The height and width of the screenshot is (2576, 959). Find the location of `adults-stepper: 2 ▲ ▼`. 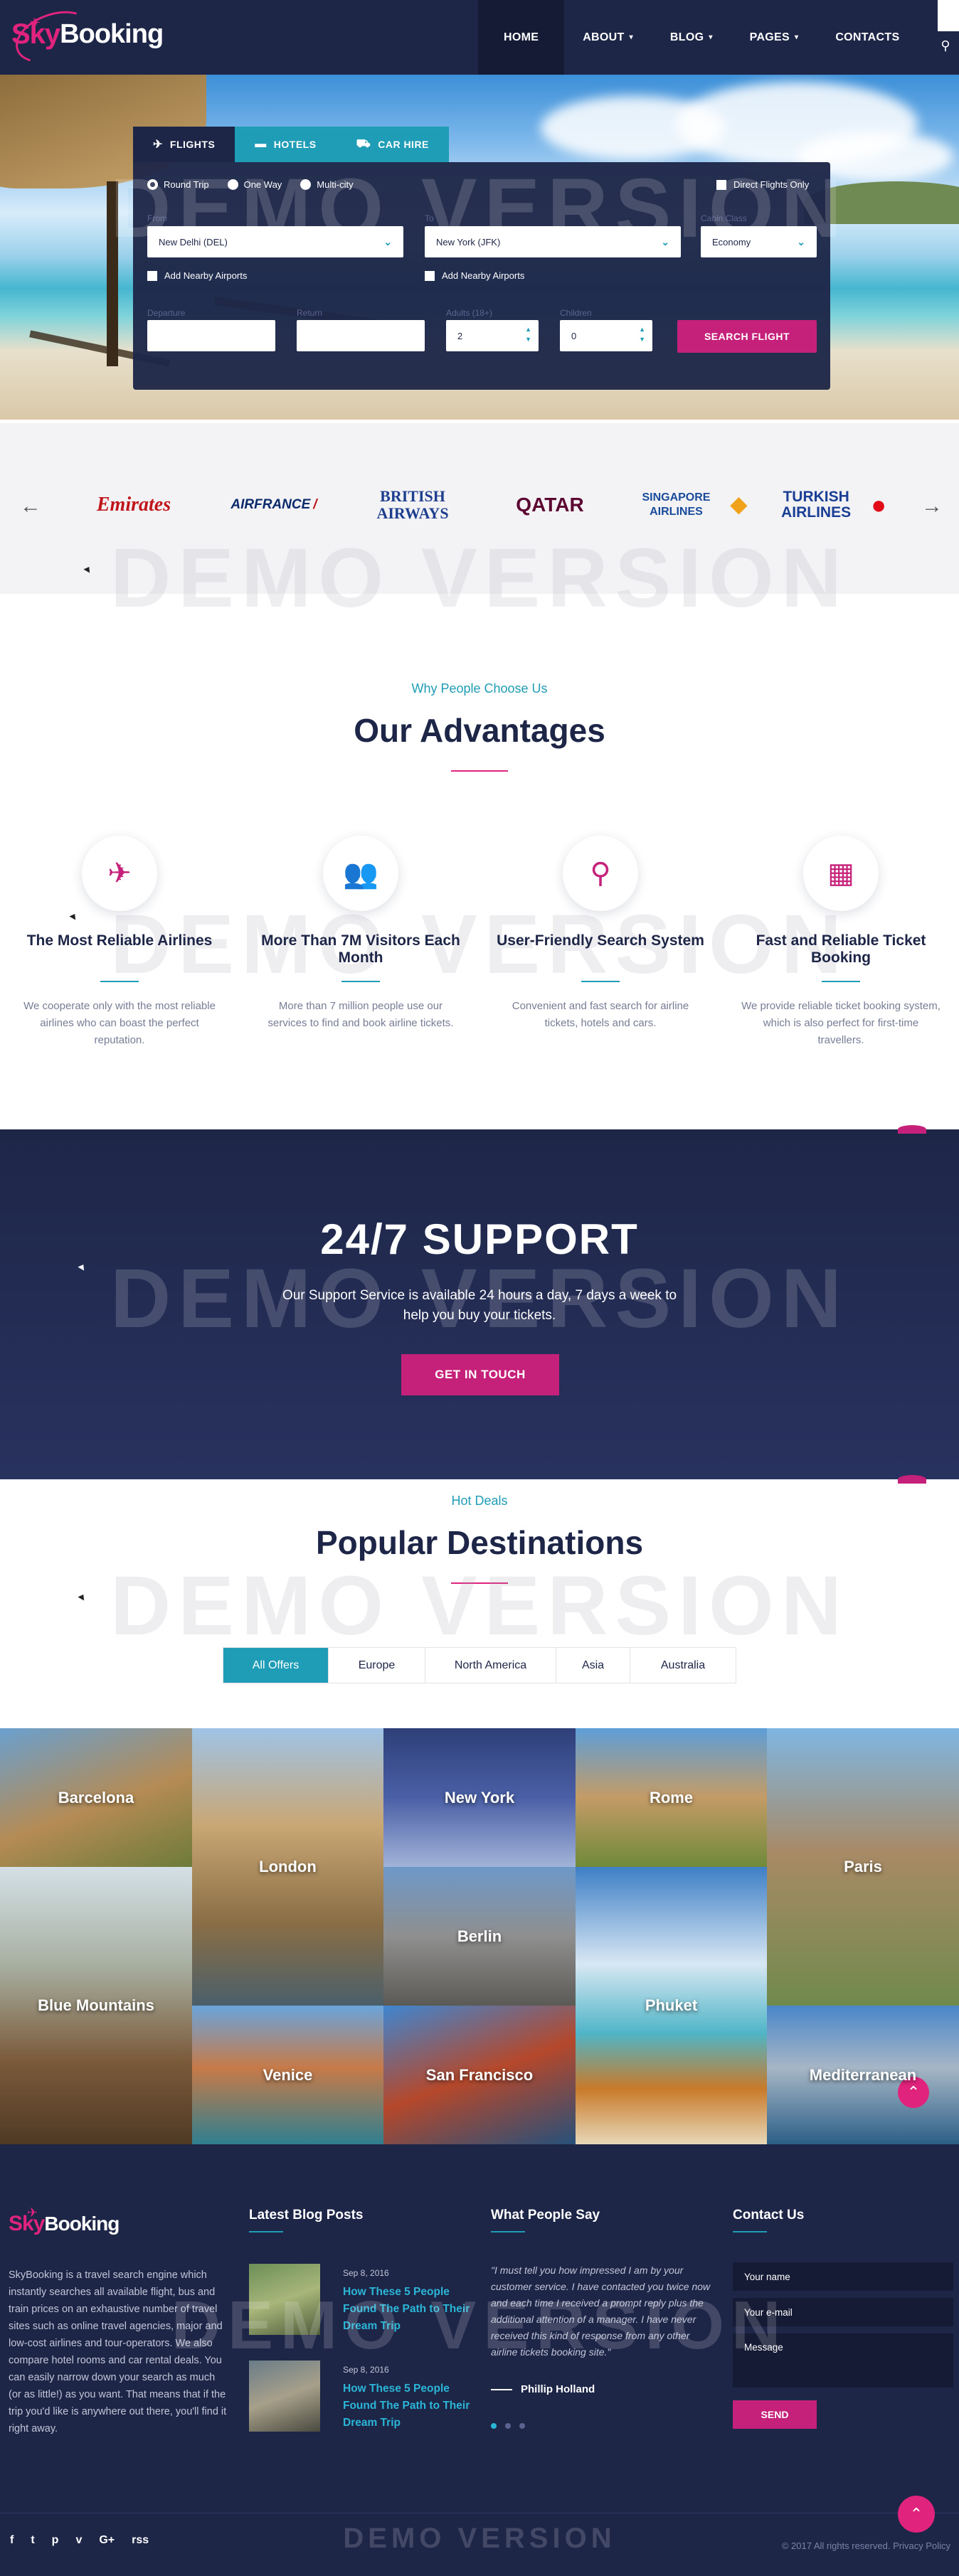

adults-stepper: 2 ▲ ▼ is located at coordinates (492, 335).